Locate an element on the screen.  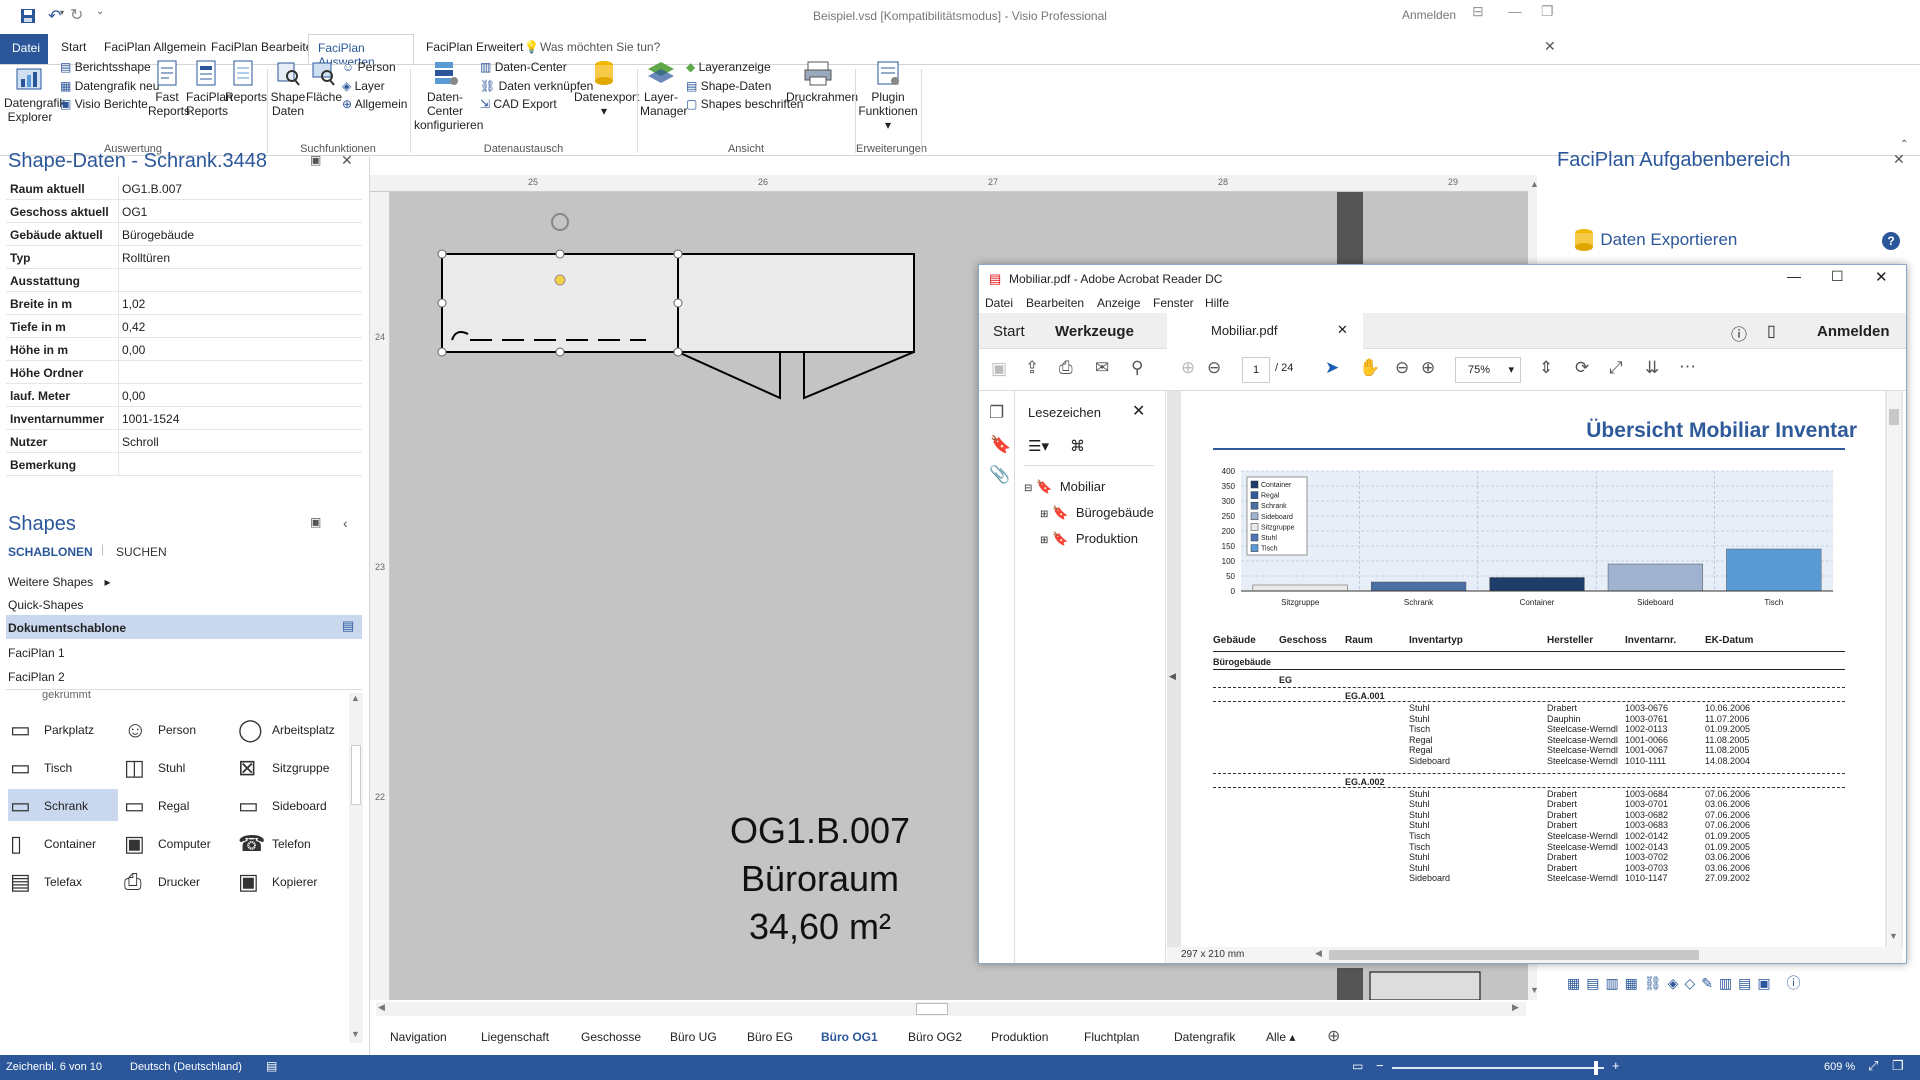
shapes-collapse-icon: ‹ is located at coordinates (345, 523).